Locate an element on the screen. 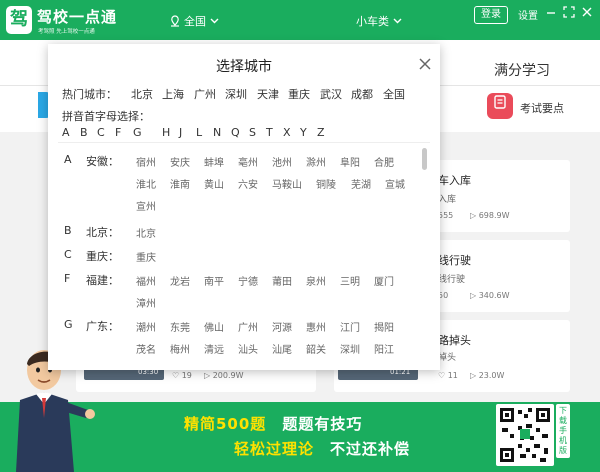 Image resolution: width=600 pixels, height=472 pixels. hot-city-item: 广州 is located at coordinates (205, 94).